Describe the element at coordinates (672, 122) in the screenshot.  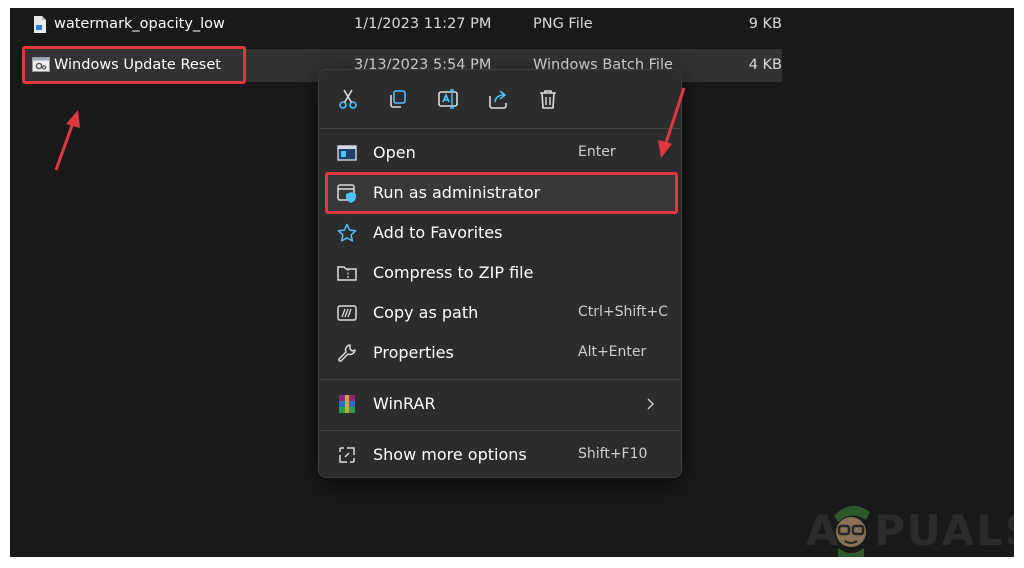
I see `arrow-to-menu-item` at that location.